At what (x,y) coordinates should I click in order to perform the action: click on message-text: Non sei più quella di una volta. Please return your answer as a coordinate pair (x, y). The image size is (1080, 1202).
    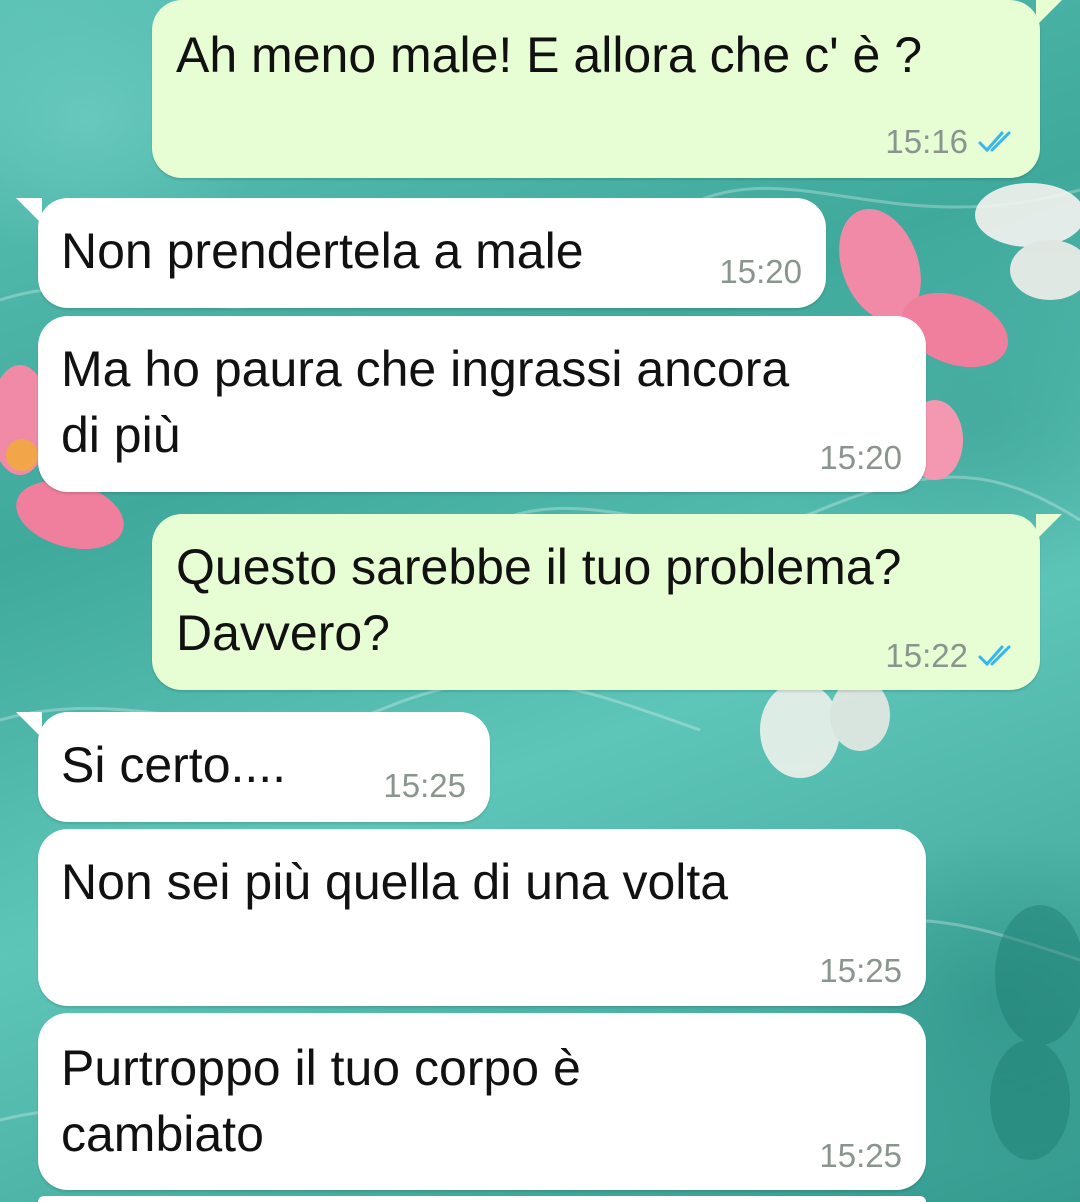
    Looking at the image, I should click on (395, 882).